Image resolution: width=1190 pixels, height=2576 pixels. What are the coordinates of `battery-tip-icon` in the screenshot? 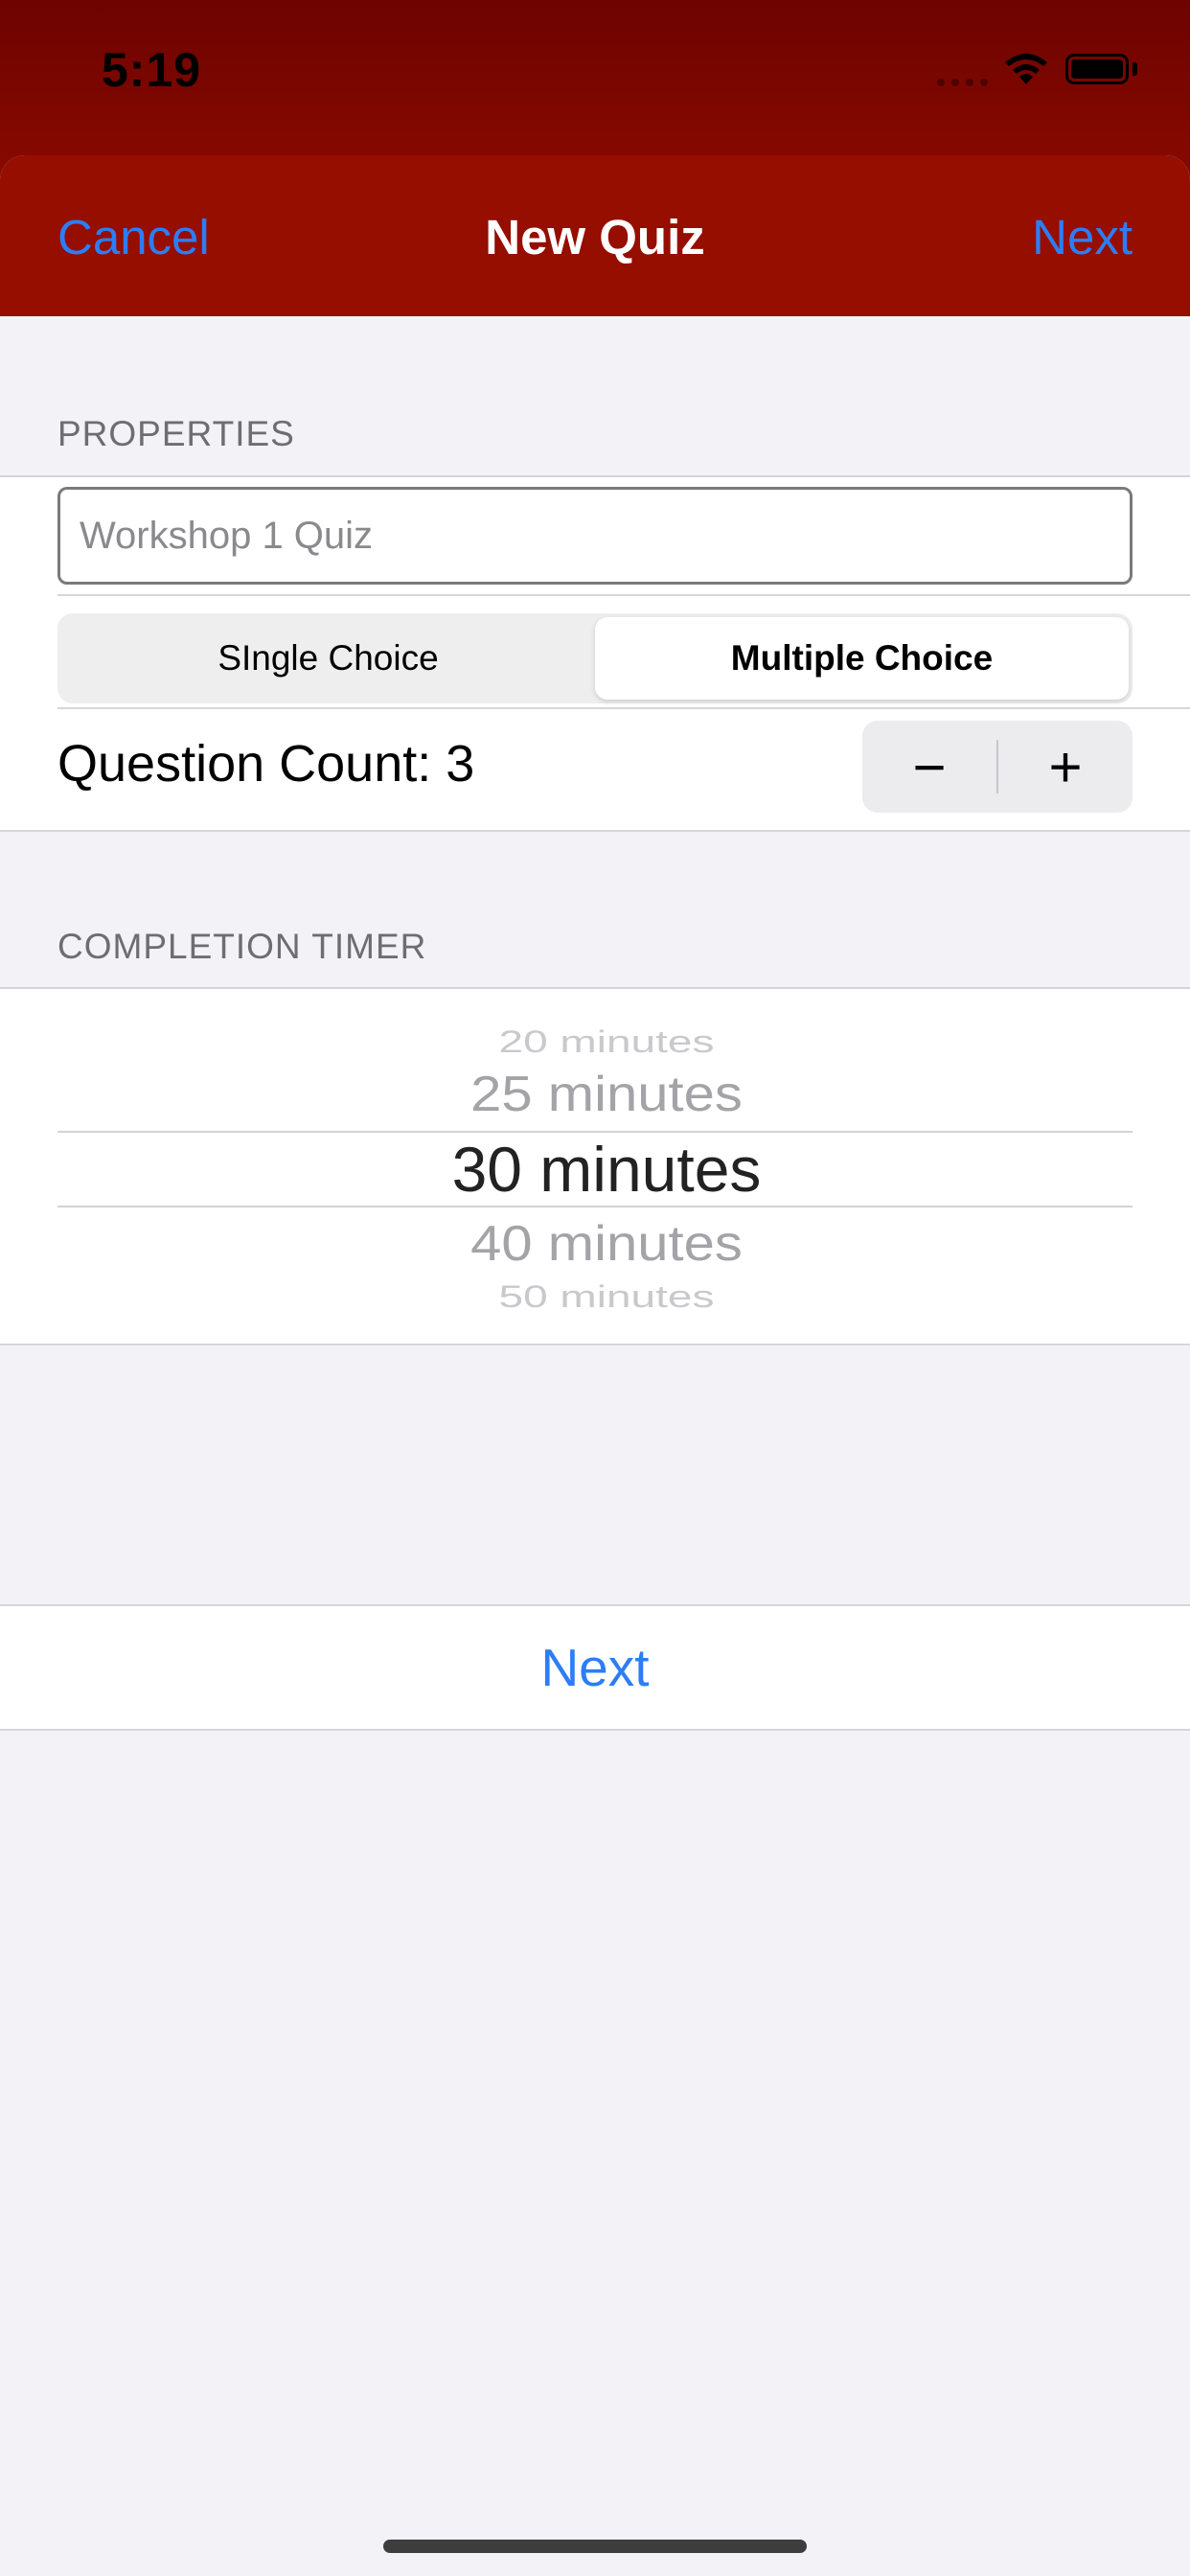 It's located at (1135, 69).